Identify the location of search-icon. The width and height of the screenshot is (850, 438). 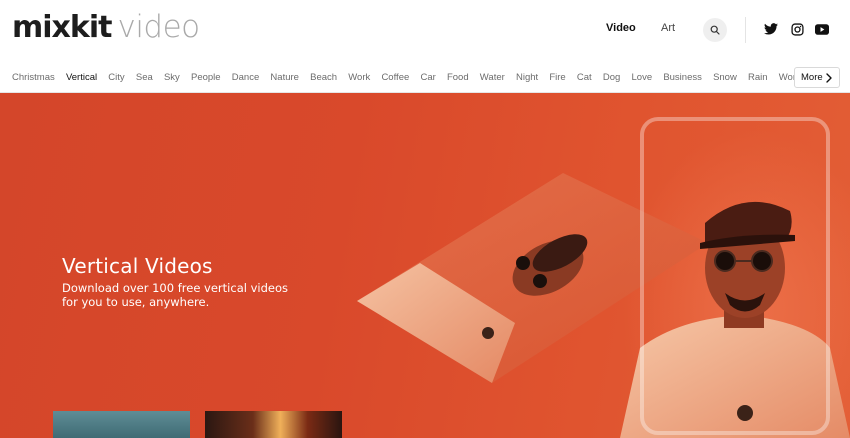
(715, 30).